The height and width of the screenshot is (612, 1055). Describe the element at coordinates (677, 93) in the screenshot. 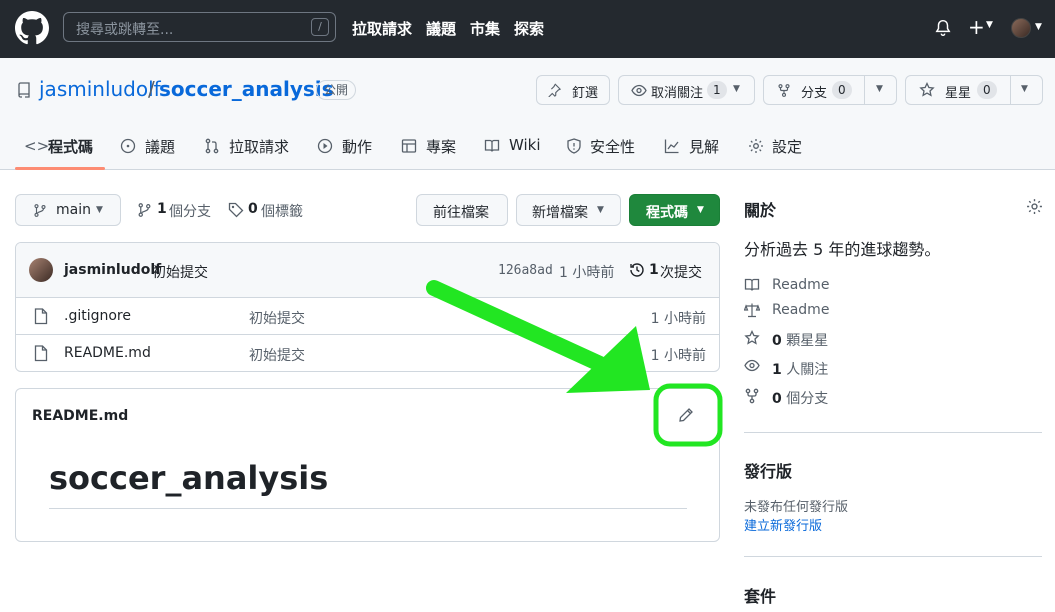

I see `watch-label: 取消關注` at that location.